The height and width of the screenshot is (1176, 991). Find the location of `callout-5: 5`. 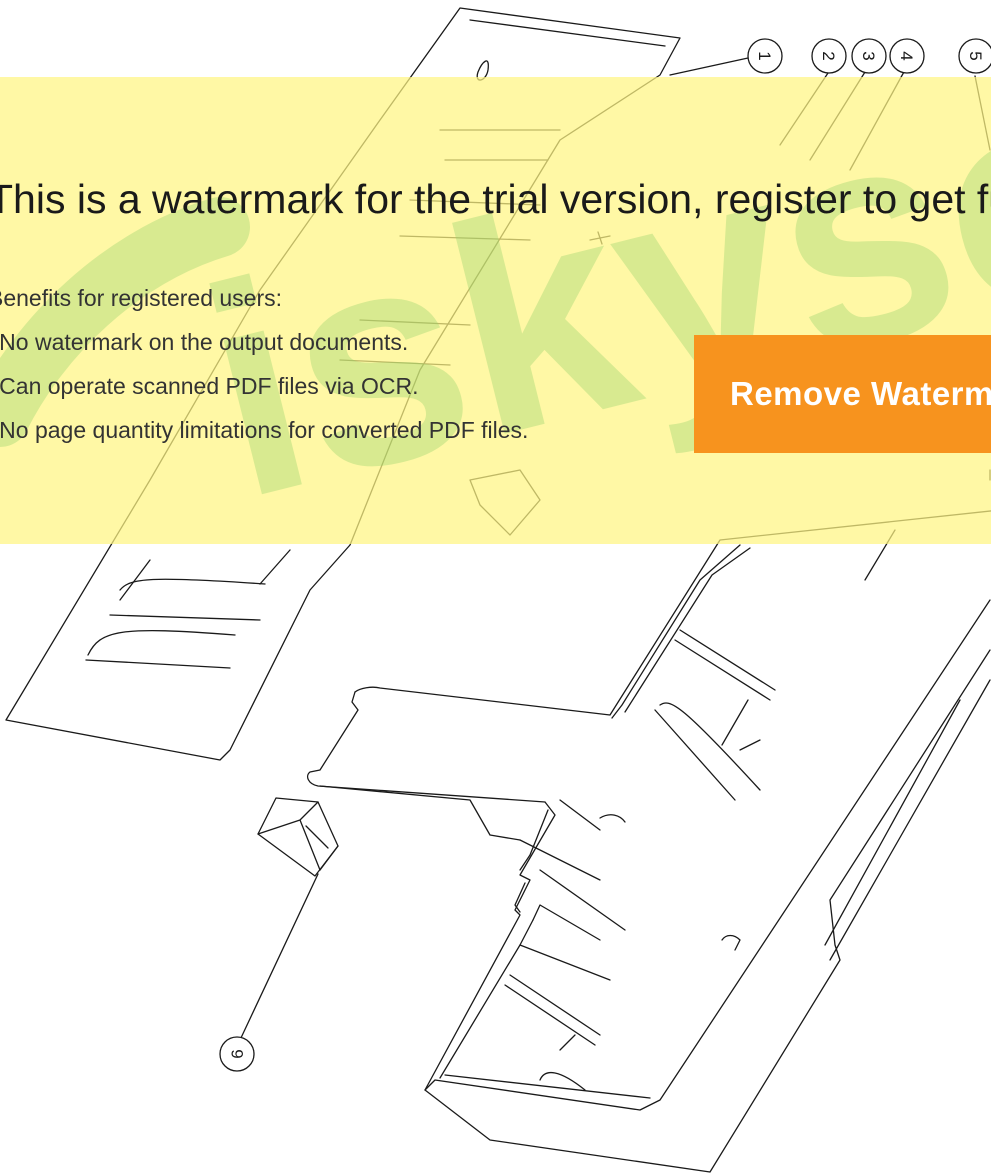

callout-5: 5 is located at coordinates (974, 56).